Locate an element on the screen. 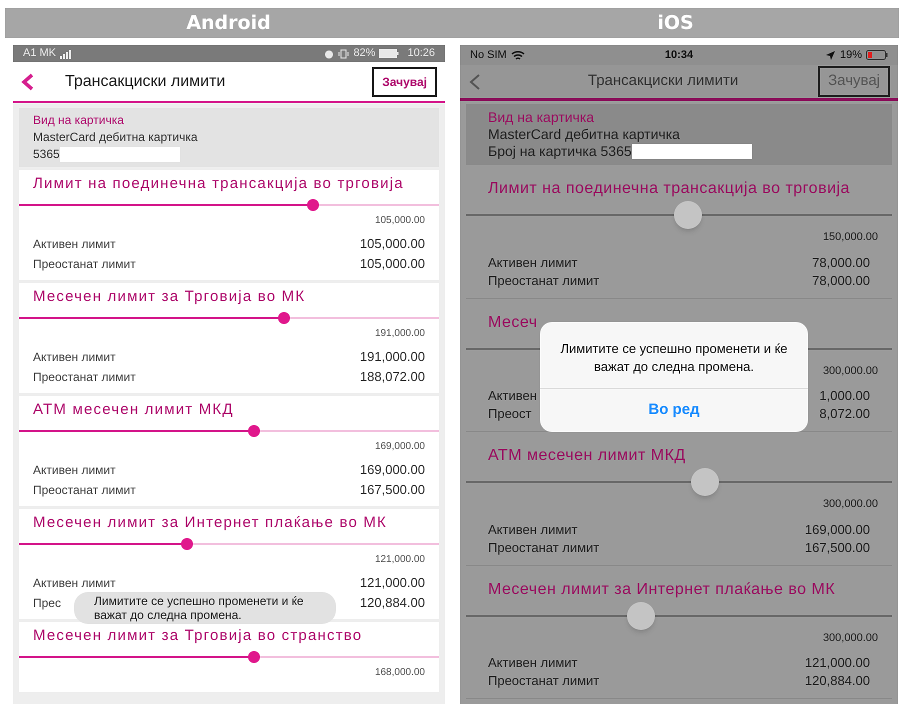 This screenshot has width=904, height=704. toast-message: Лимитите се успешно променети и ќе важат до следна промена. is located at coordinates (205, 608).